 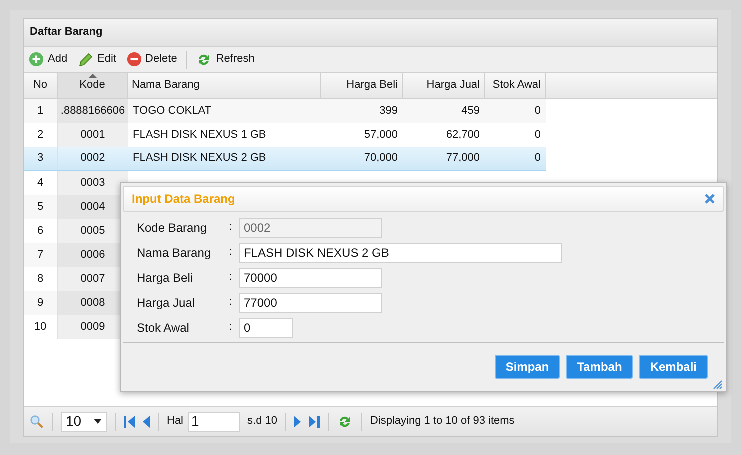 What do you see at coordinates (285, 159) in the screenshot?
I see `table-row: 3 0002 FLASH DISK NEXUS 2 GB 70,000 77,000 0` at bounding box center [285, 159].